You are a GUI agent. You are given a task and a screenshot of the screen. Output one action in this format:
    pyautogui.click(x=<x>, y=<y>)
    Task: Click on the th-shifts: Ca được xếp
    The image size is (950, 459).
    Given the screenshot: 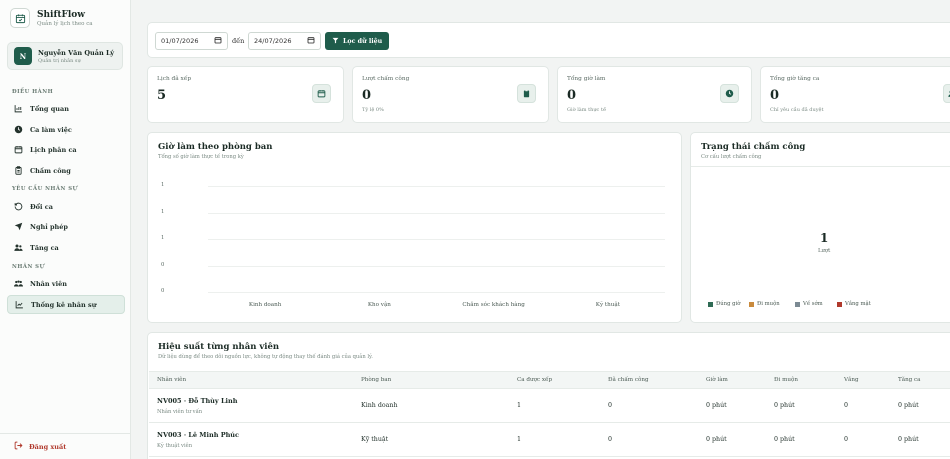 What is the action you would take?
    pyautogui.click(x=535, y=380)
    